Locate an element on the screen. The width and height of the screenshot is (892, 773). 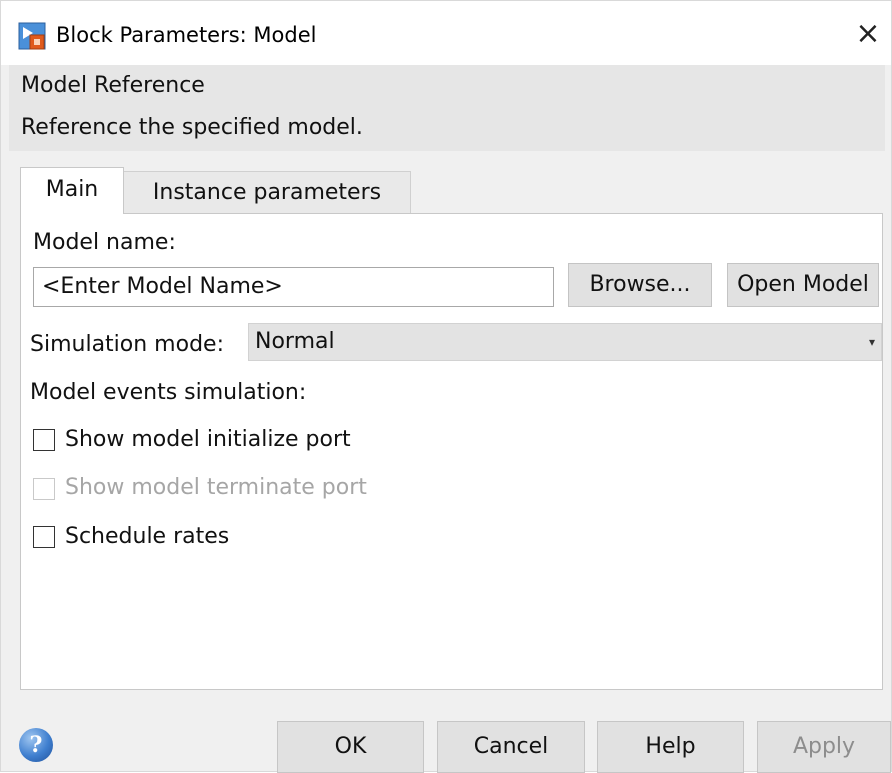
terminate-port-checkbox is located at coordinates (44, 489).